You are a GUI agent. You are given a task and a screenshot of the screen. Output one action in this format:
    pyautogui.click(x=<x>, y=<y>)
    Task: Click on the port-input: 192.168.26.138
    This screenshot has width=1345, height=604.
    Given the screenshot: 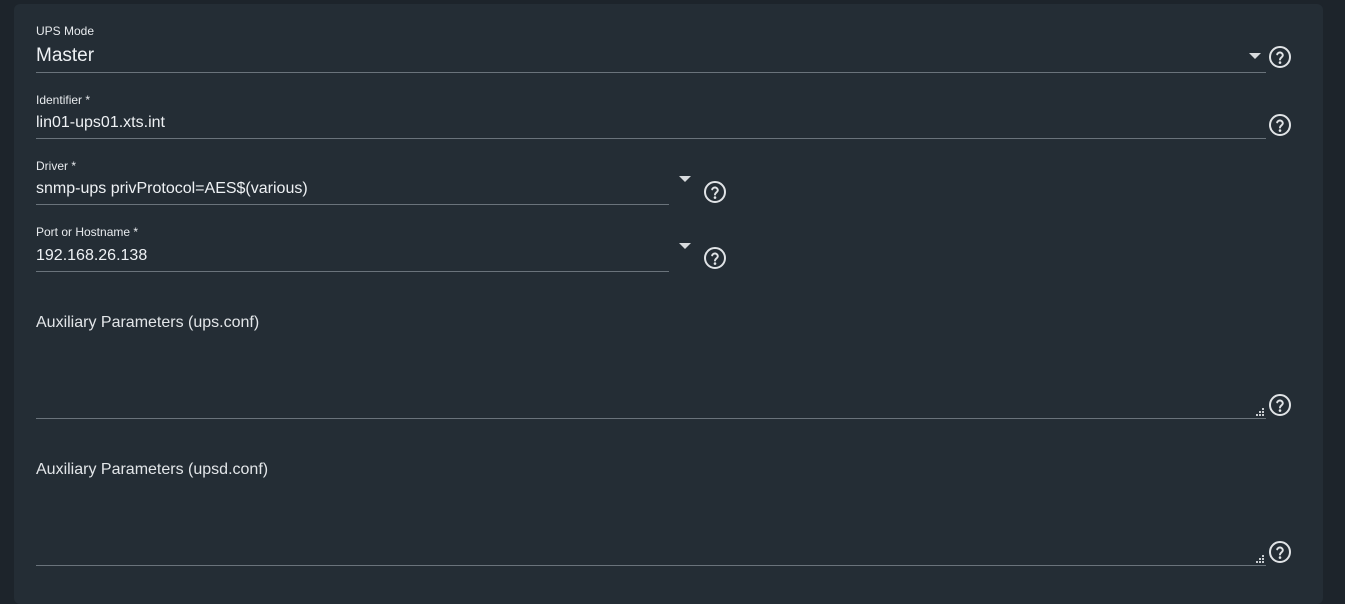 What is the action you would take?
    pyautogui.click(x=351, y=256)
    